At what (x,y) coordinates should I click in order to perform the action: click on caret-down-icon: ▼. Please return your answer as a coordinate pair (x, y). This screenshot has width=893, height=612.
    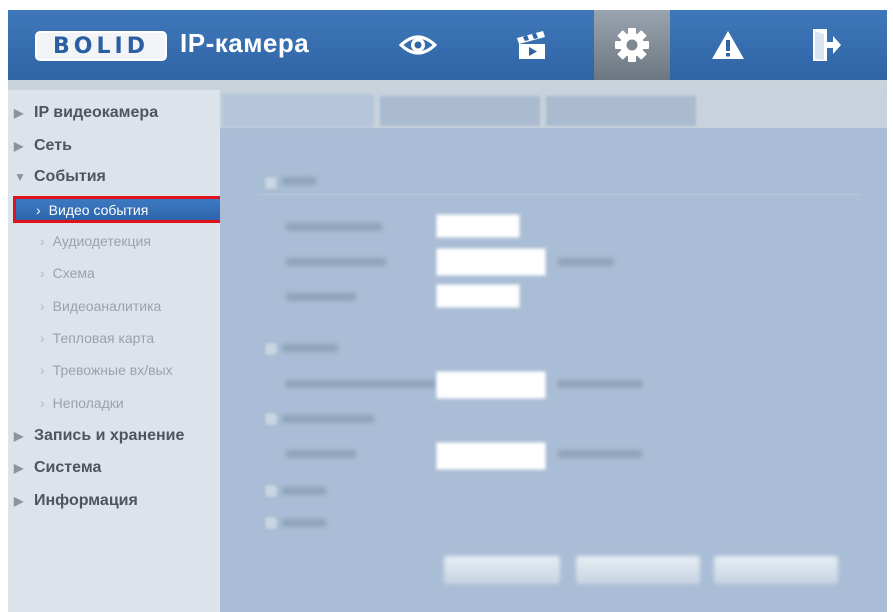
    Looking at the image, I should click on (20, 177).